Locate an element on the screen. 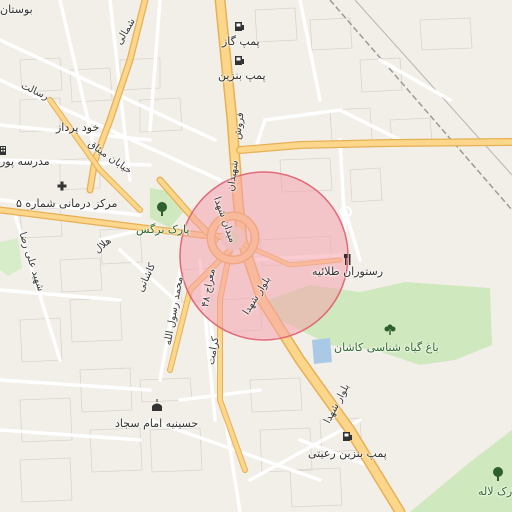 Image resolution: width=512 pixels, height=512 pixels. label-clinic: مرکز درمانی شماره ۵ is located at coordinates (67, 203).